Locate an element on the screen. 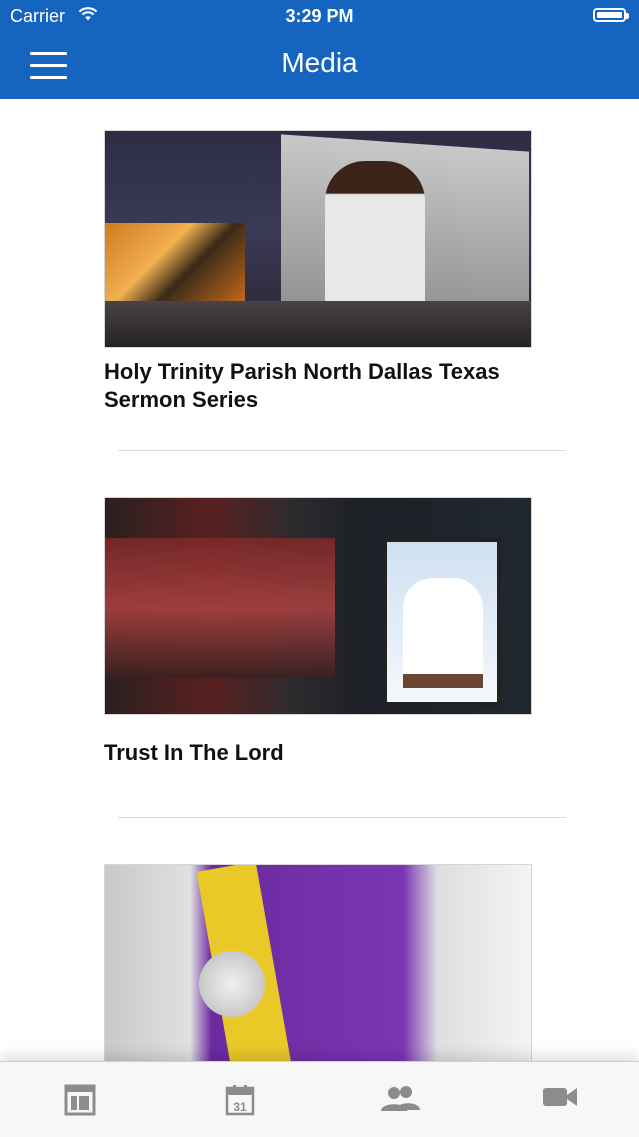  calendar-icon: 31 is located at coordinates (240, 1100).